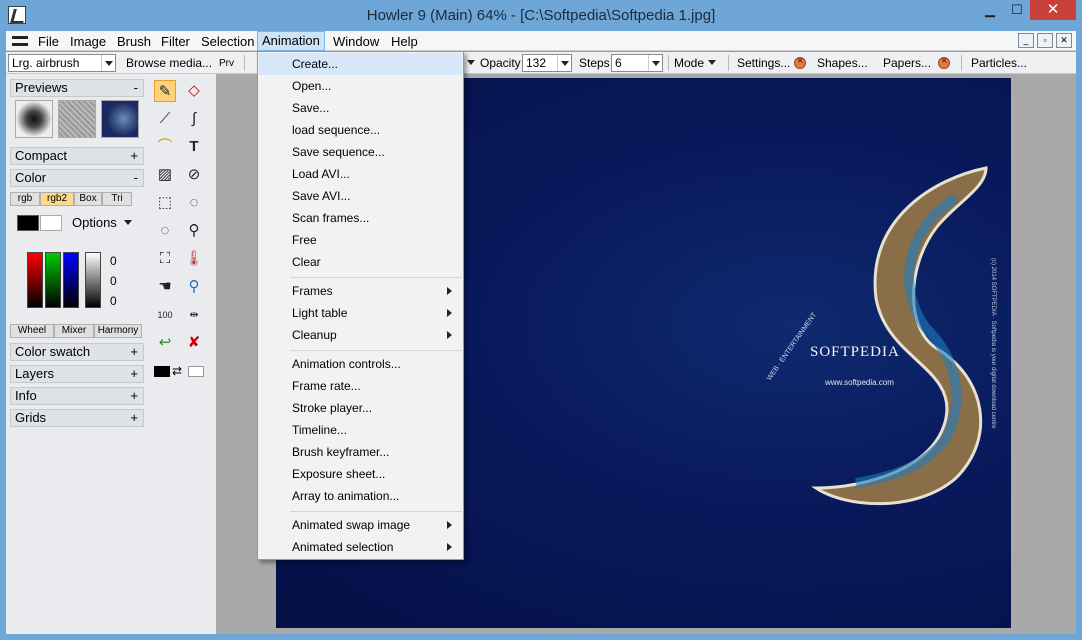 The width and height of the screenshot is (1082, 640). What do you see at coordinates (194, 147) in the screenshot?
I see `text-tool-icon: T` at bounding box center [194, 147].